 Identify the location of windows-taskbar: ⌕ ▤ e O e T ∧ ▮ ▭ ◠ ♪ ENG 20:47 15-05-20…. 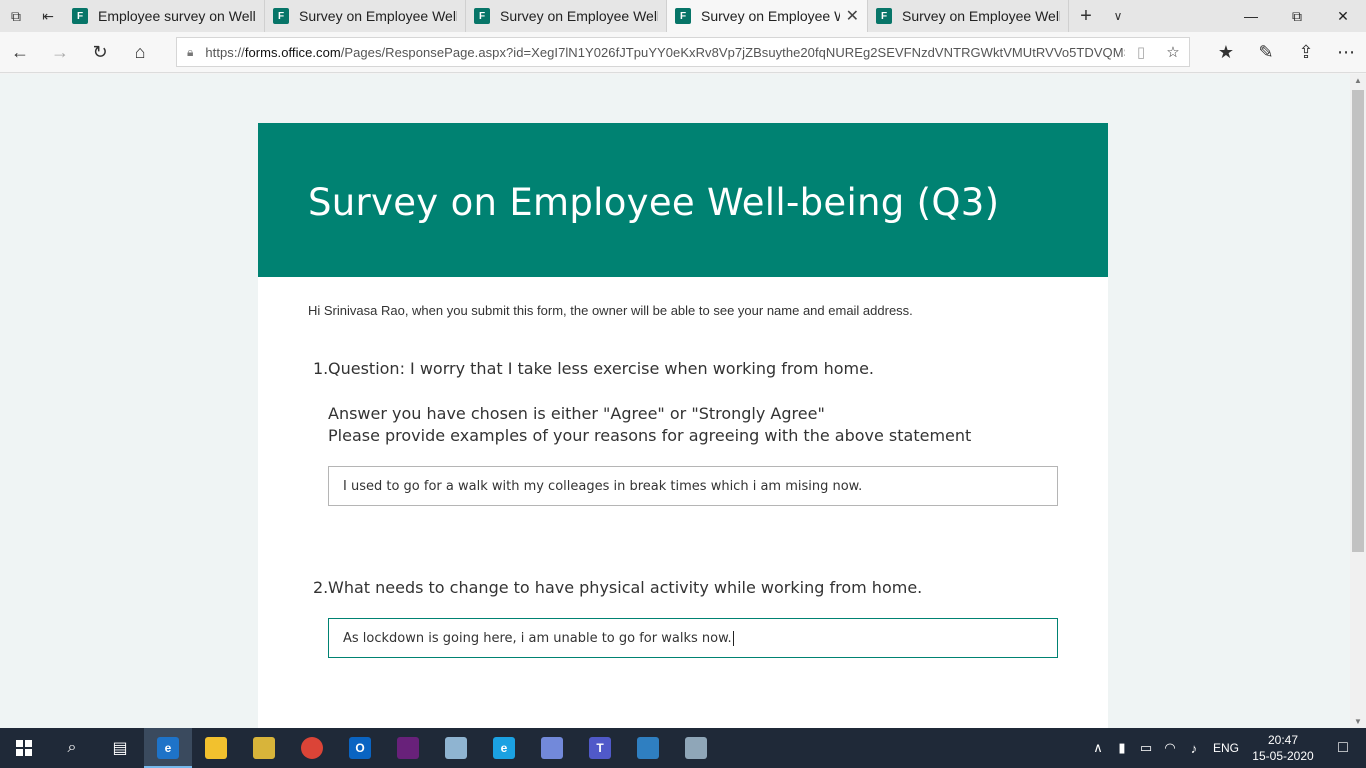
(683, 748).